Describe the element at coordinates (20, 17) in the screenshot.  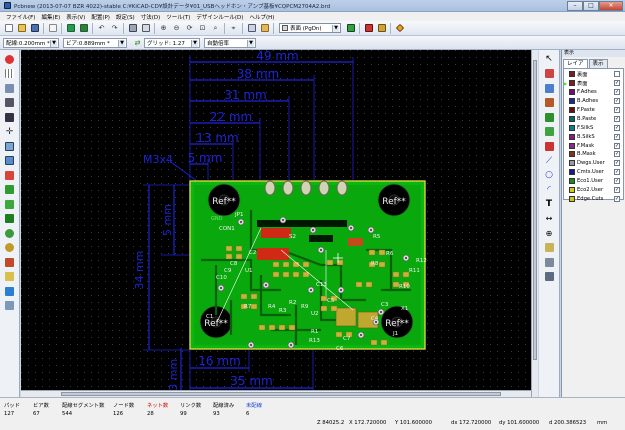
I see `menu-file: ファイル(F)` at that location.